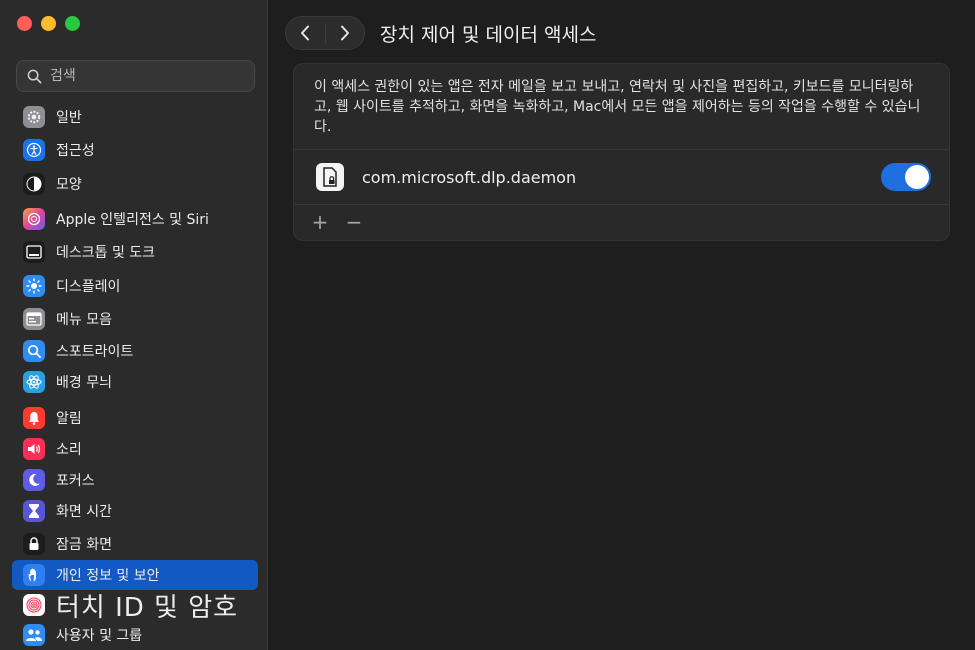  What do you see at coordinates (34, 418) in the screenshot?
I see `bell-icon` at bounding box center [34, 418].